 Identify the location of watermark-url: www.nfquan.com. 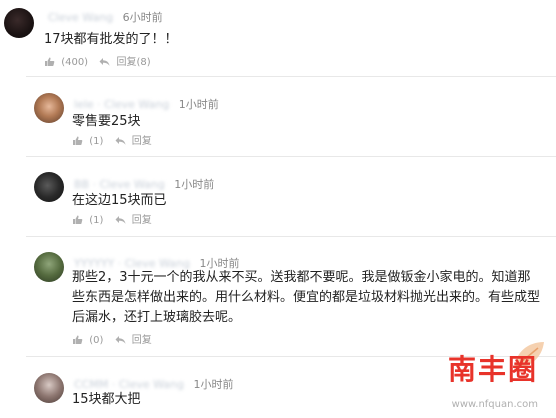
(494, 404).